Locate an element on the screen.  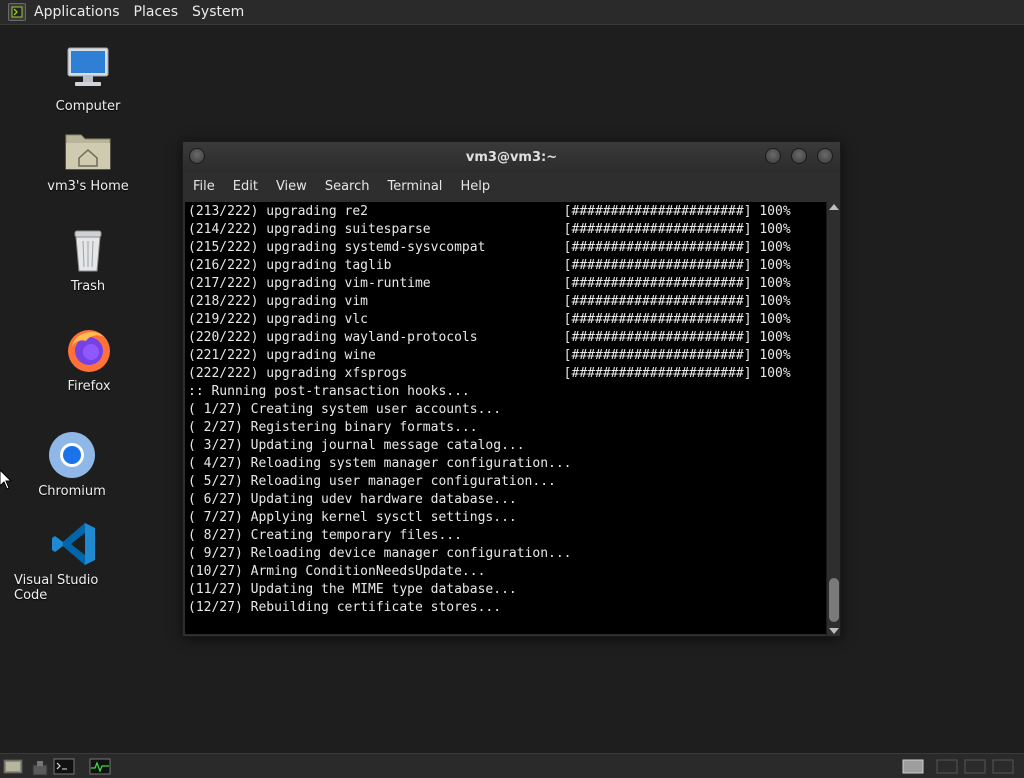
show-desktop-icon is located at coordinates (13, 766).